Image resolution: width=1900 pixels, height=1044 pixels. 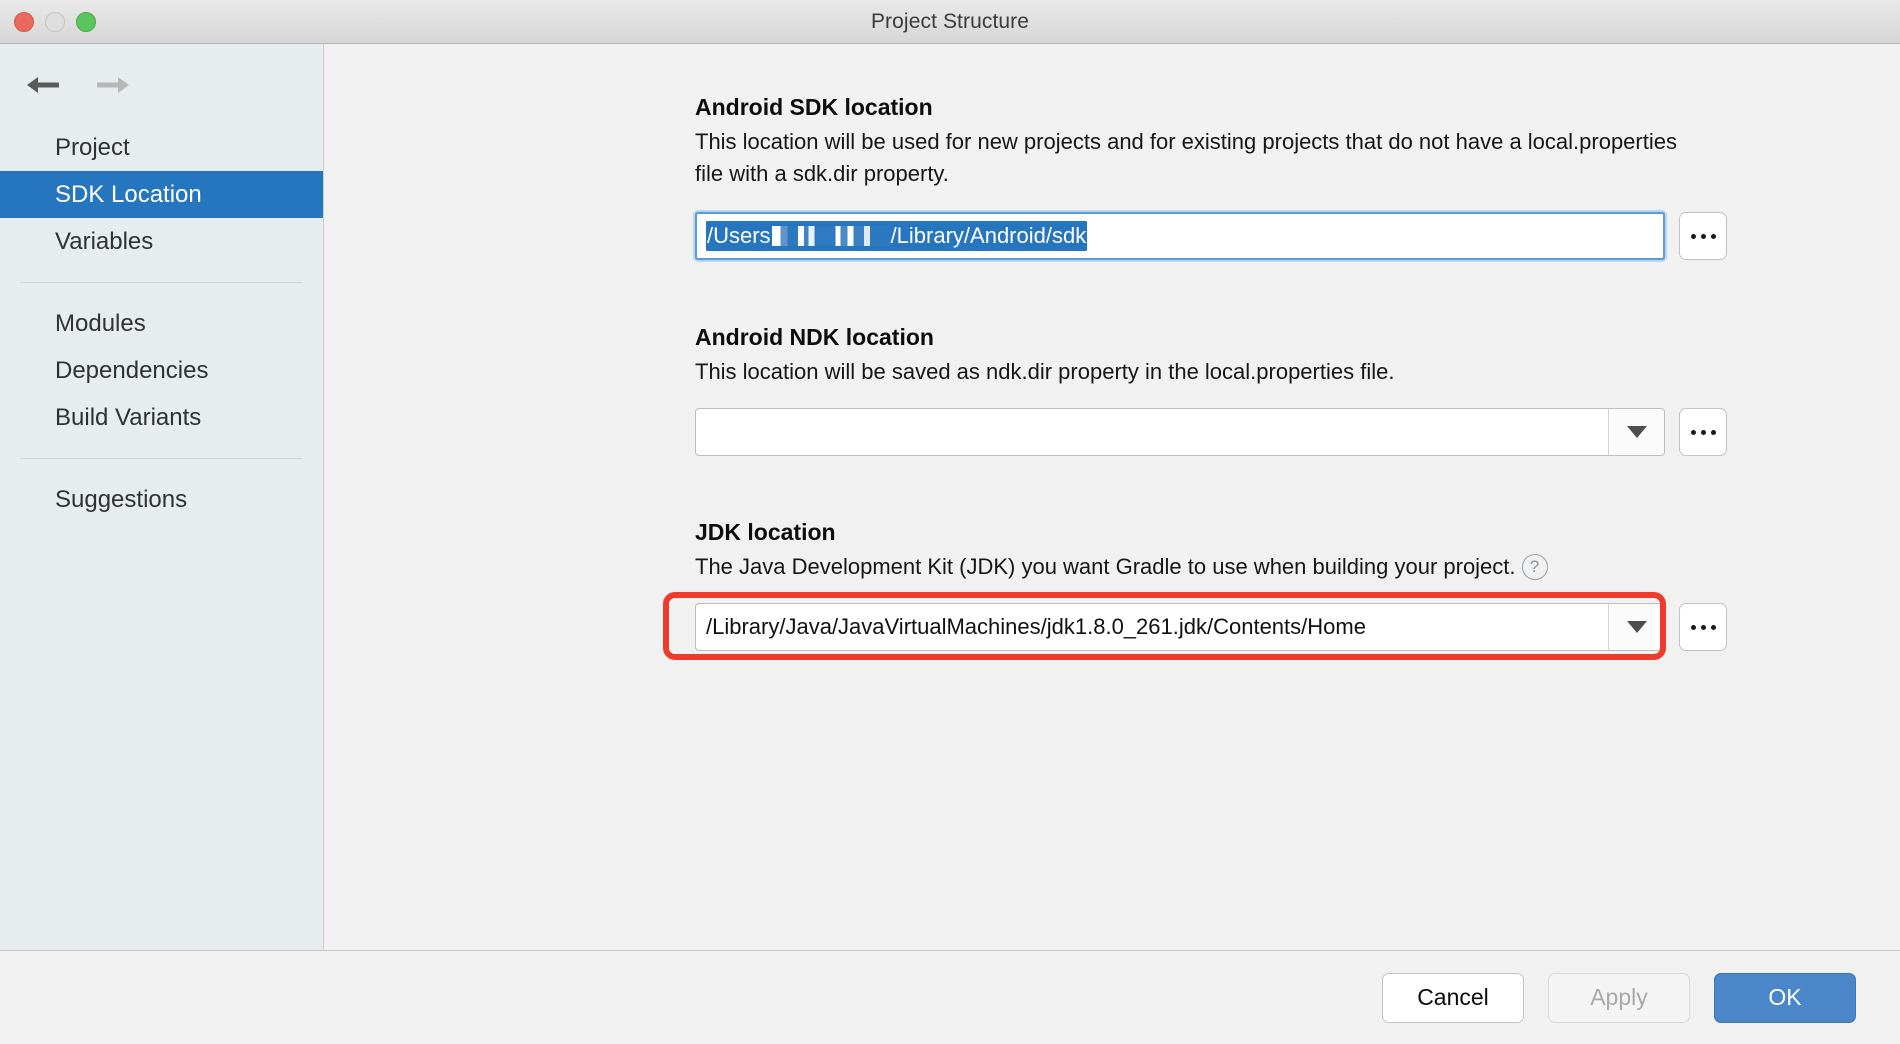 What do you see at coordinates (739, 235) in the screenshot?
I see `sdk-path-prefix: /Users` at bounding box center [739, 235].